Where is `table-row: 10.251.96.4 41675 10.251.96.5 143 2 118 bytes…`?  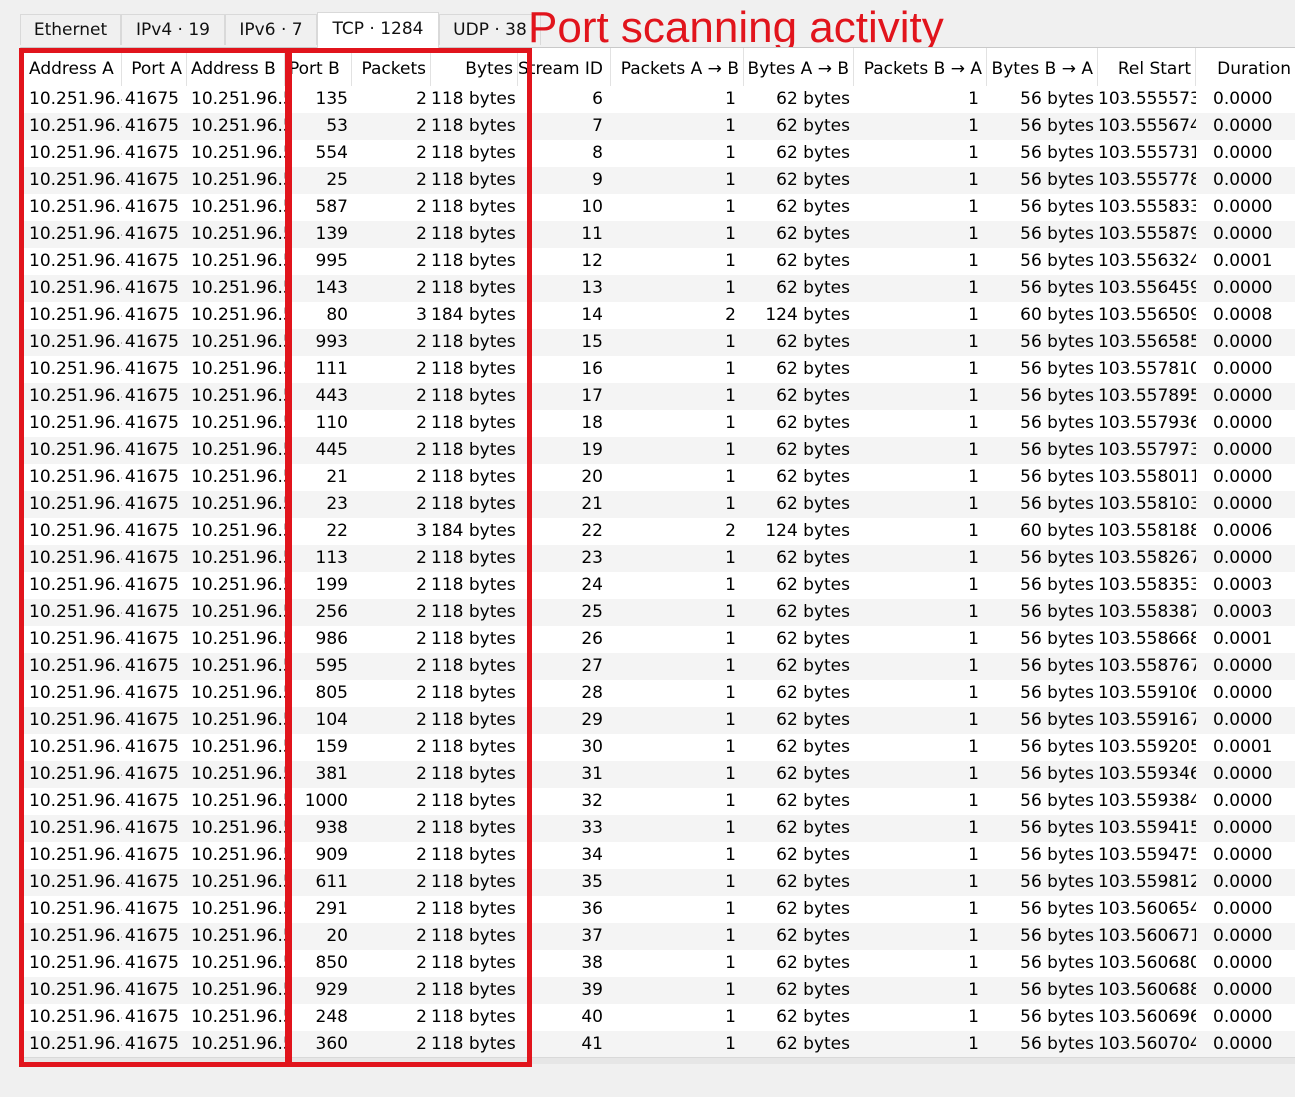
table-row: 10.251.96.4 41675 10.251.96.5 143 2 118 bytes… is located at coordinates (658, 288).